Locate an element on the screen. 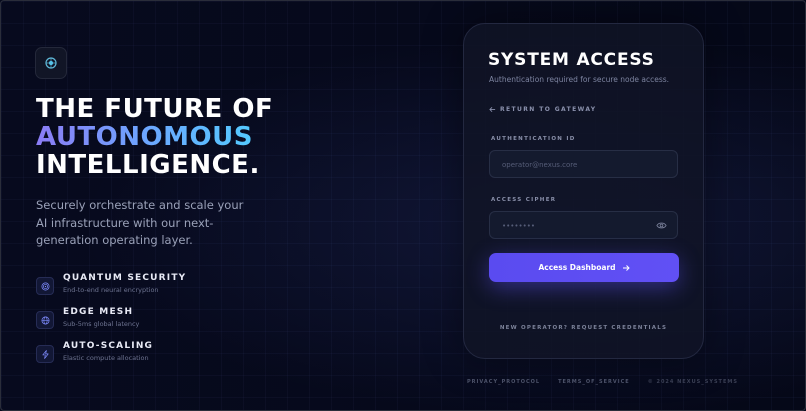 Image resolution: width=806 pixels, height=411 pixels. copyright-text: © 2024 NEXUS_SYSTEMS is located at coordinates (692, 382).